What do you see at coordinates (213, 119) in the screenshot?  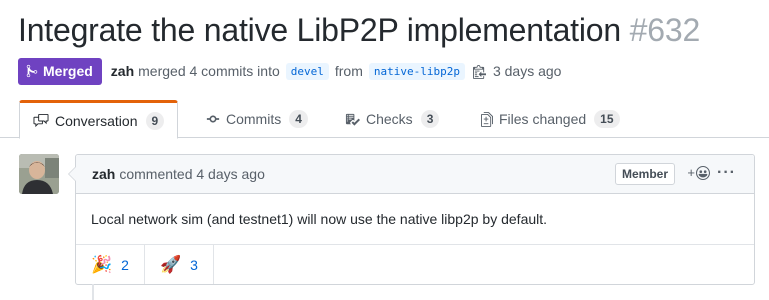 I see `git-commit-icon` at bounding box center [213, 119].